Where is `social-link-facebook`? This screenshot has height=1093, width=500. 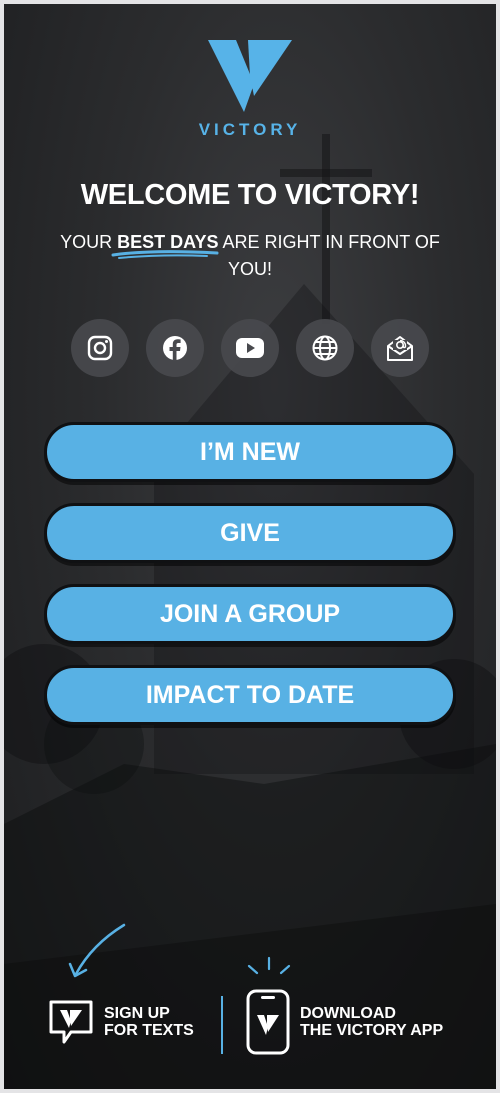 social-link-facebook is located at coordinates (175, 348).